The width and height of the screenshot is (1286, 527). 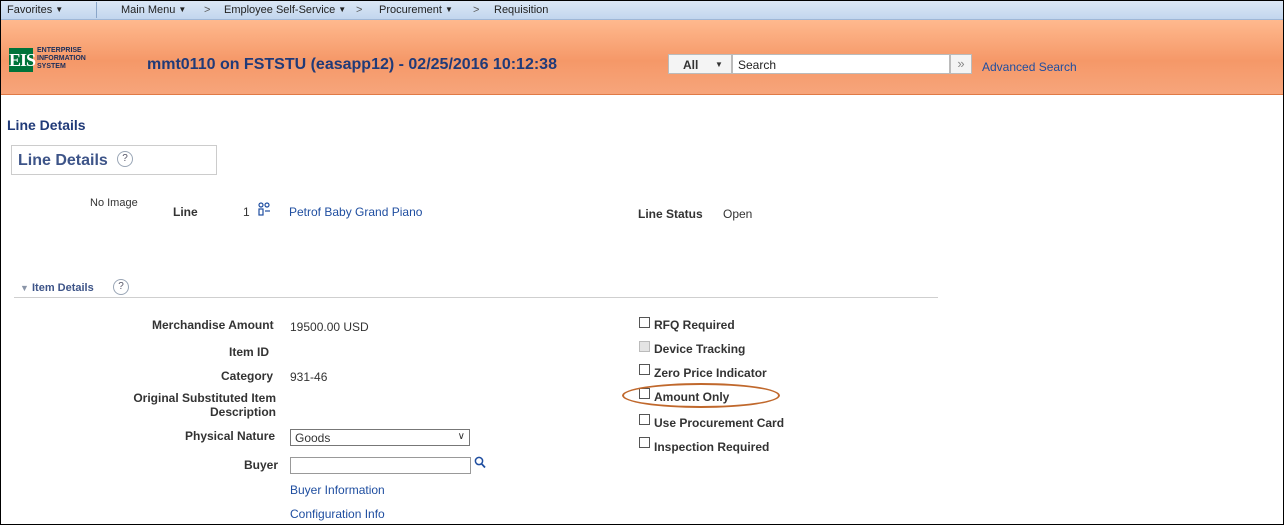 I want to click on rfq-required-checkbox, so click(x=644, y=322).